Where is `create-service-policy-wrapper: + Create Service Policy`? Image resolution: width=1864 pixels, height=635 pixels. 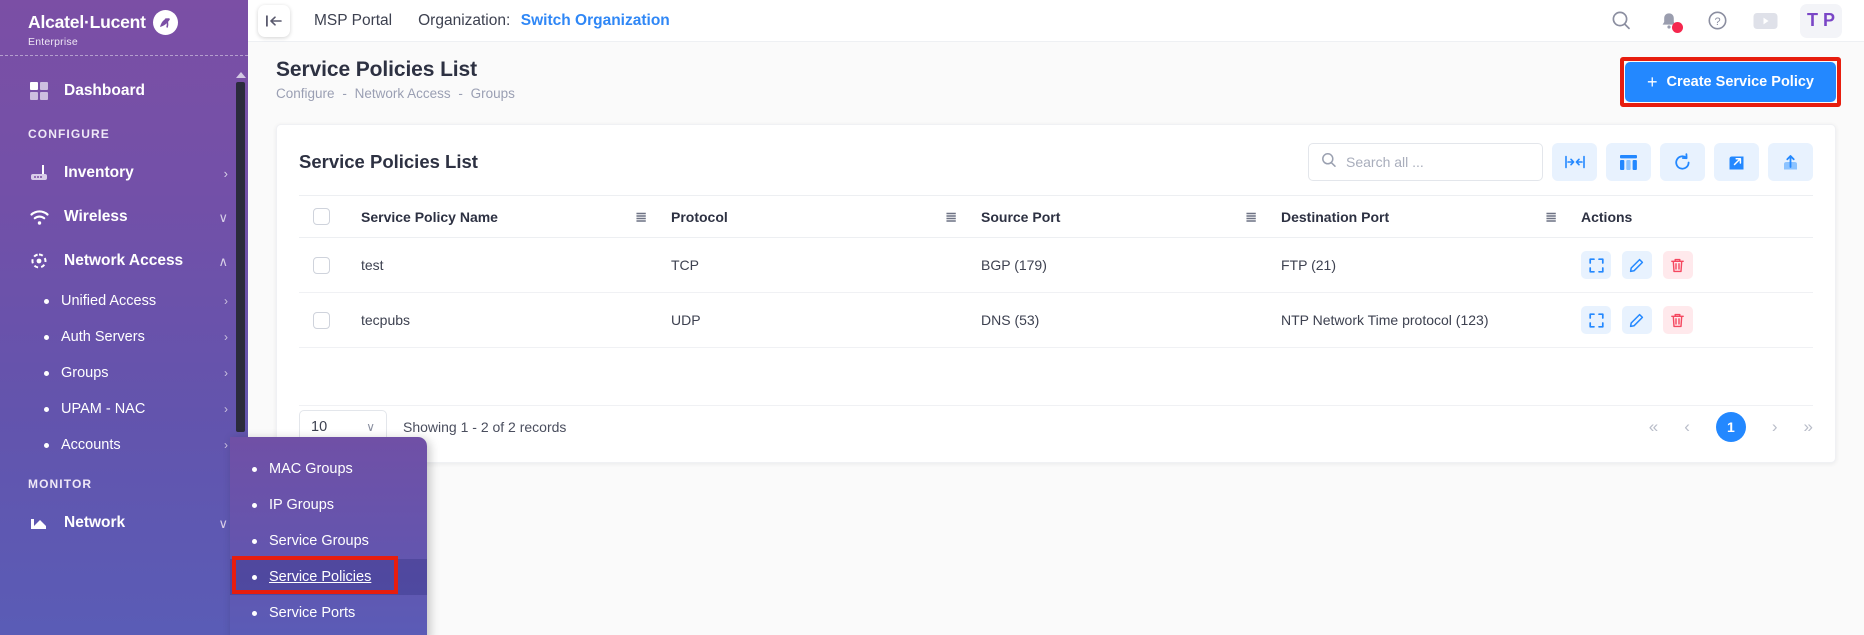
create-service-policy-wrapper: + Create Service Policy is located at coordinates (1730, 82).